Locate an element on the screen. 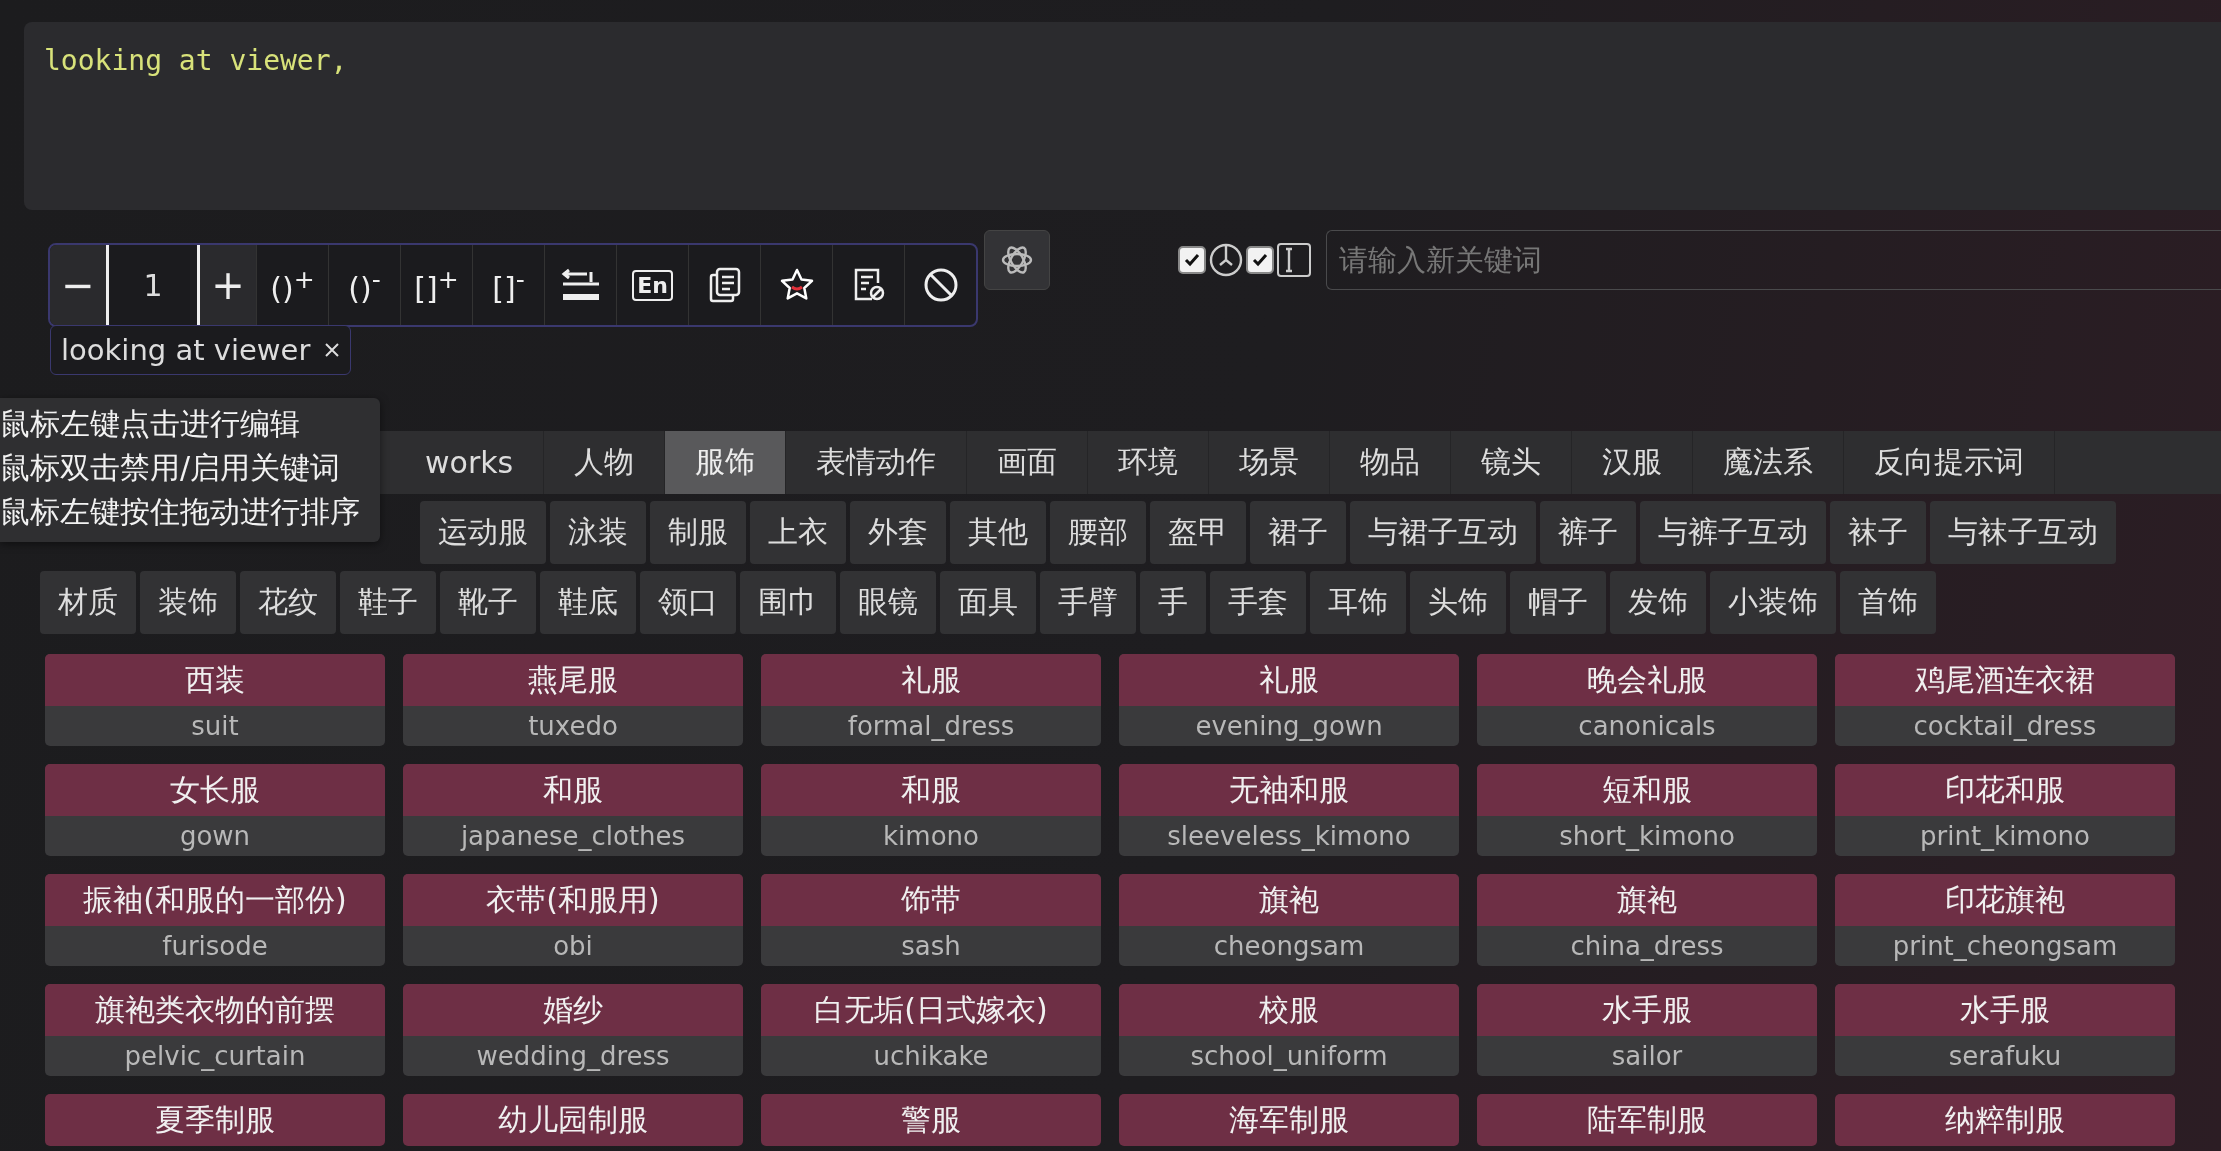 The image size is (2221, 1151). keyword-card: 旗袍 cheongsam is located at coordinates (1289, 920).